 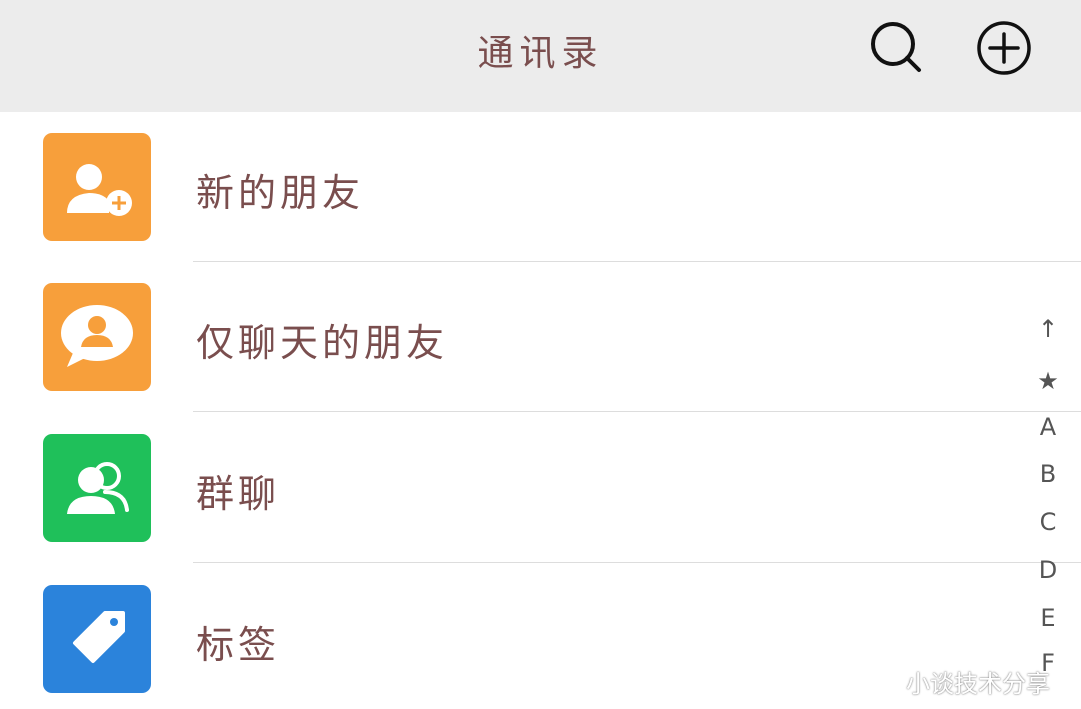 What do you see at coordinates (1048, 522) in the screenshot?
I see `index-item-c: C` at bounding box center [1048, 522].